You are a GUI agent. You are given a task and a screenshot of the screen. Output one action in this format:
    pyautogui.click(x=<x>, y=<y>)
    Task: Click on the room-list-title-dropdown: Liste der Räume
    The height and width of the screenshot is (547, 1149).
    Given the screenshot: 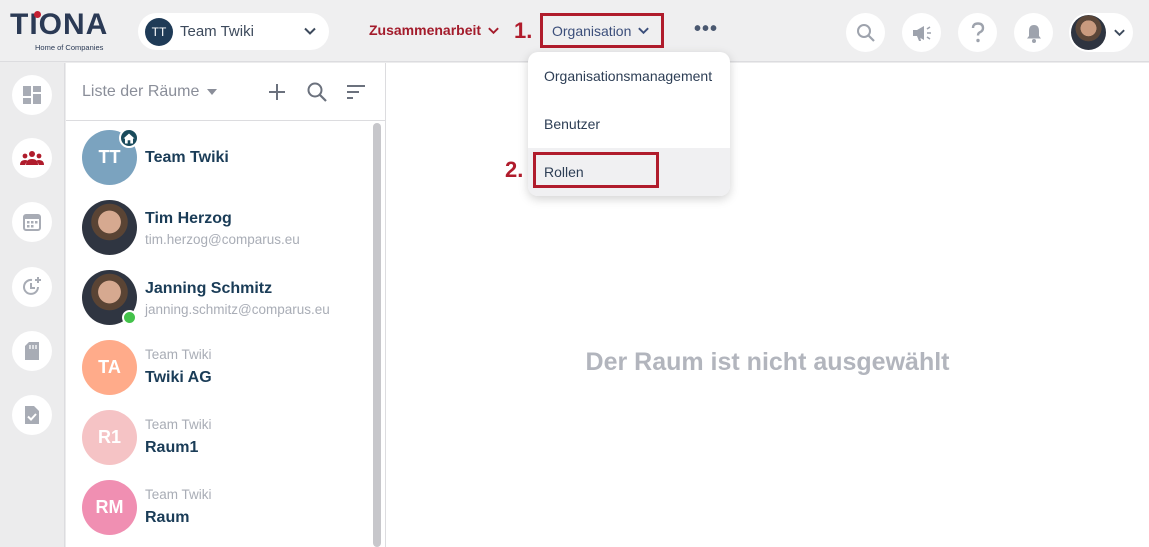 What is the action you would take?
    pyautogui.click(x=150, y=92)
    